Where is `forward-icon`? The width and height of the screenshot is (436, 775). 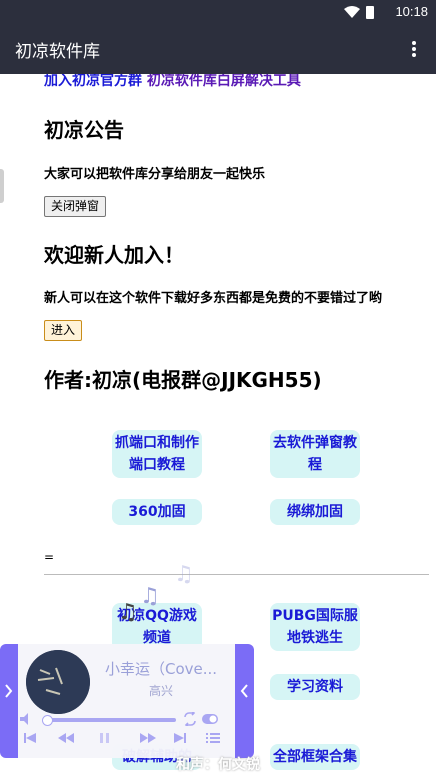
forward-icon is located at coordinates (148, 738).